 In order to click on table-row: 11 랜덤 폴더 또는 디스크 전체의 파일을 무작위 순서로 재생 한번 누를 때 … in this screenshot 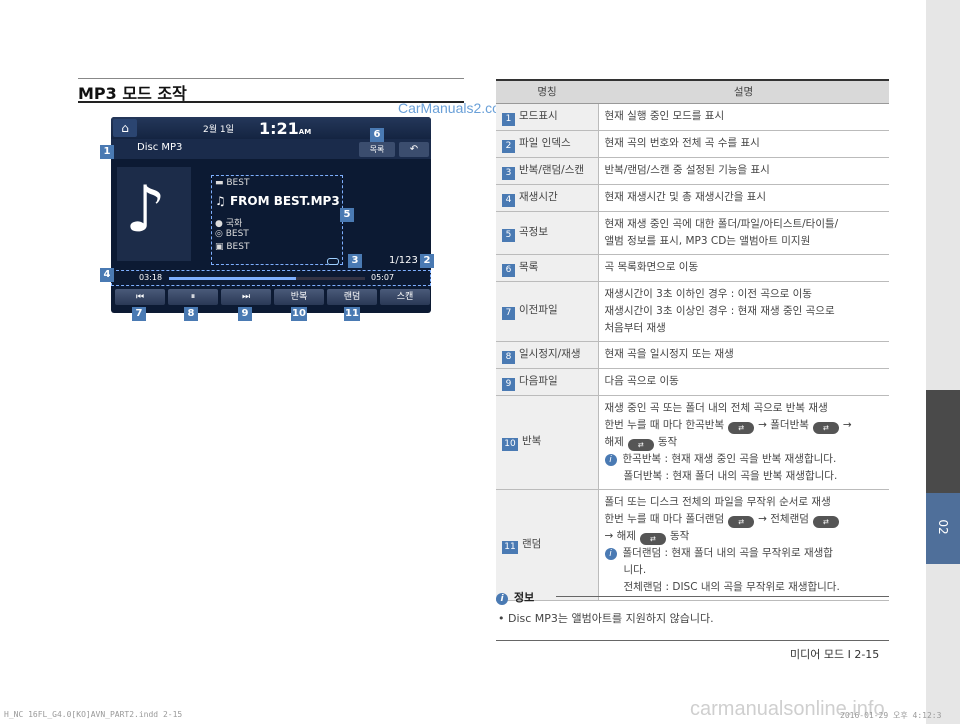, I will do `click(692, 545)`.